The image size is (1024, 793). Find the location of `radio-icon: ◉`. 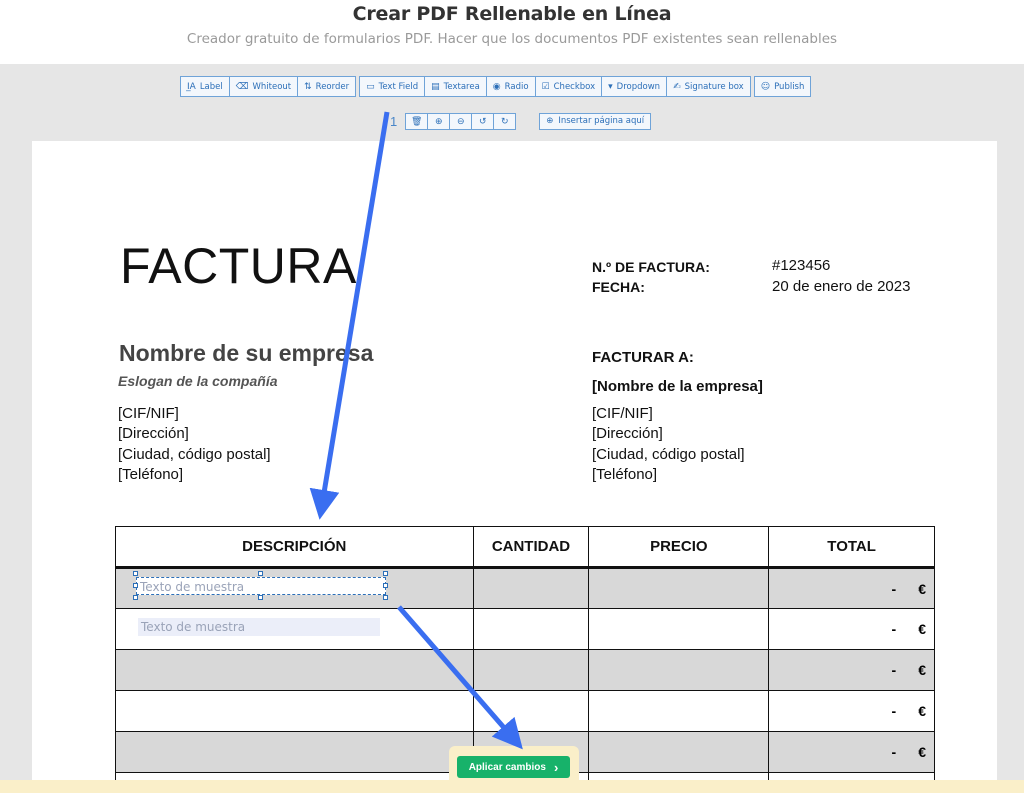

radio-icon: ◉ is located at coordinates (496, 86).